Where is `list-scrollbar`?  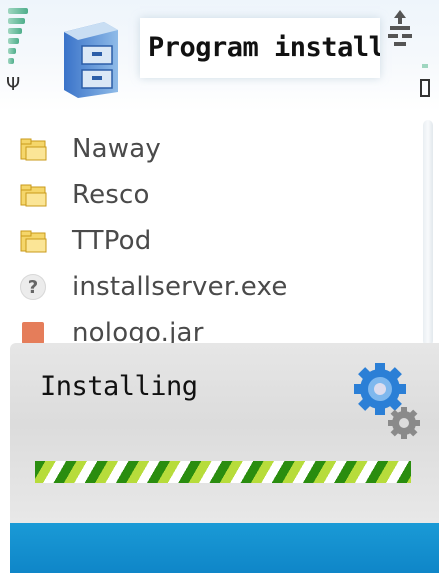
list-scrollbar is located at coordinates (428, 233).